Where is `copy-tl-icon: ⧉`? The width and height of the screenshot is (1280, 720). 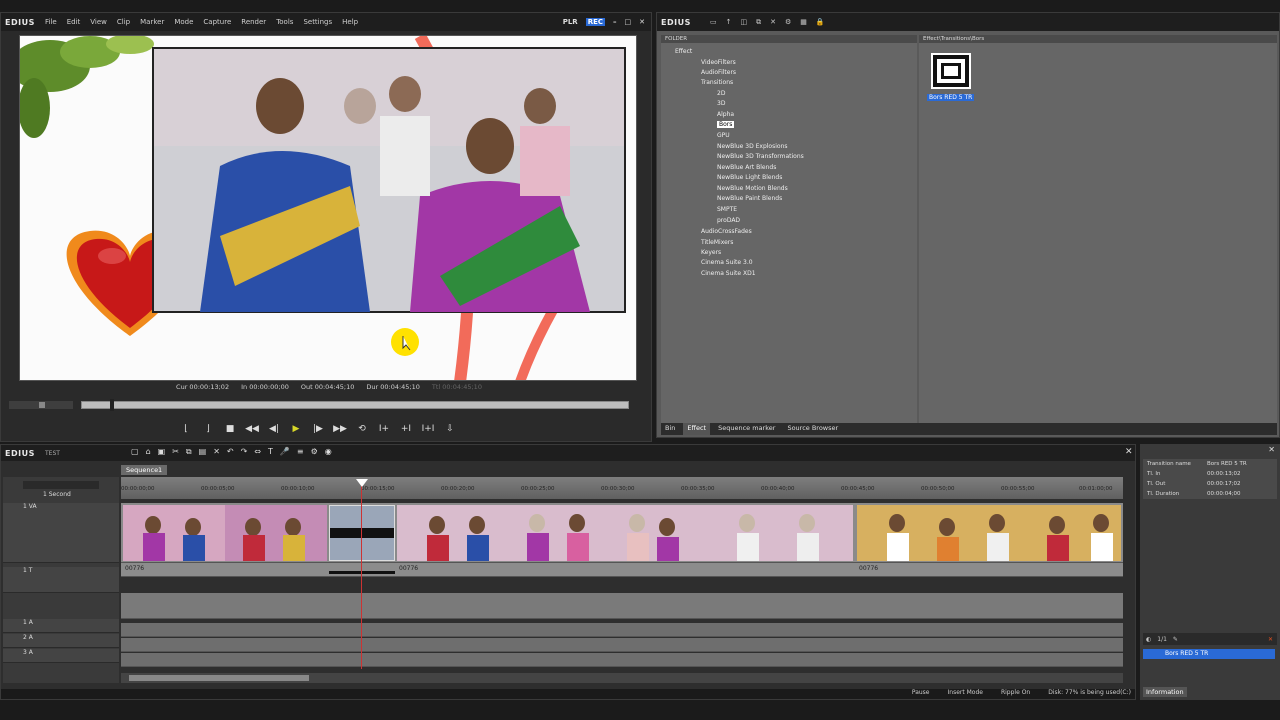 copy-tl-icon: ⧉ is located at coordinates (189, 452).